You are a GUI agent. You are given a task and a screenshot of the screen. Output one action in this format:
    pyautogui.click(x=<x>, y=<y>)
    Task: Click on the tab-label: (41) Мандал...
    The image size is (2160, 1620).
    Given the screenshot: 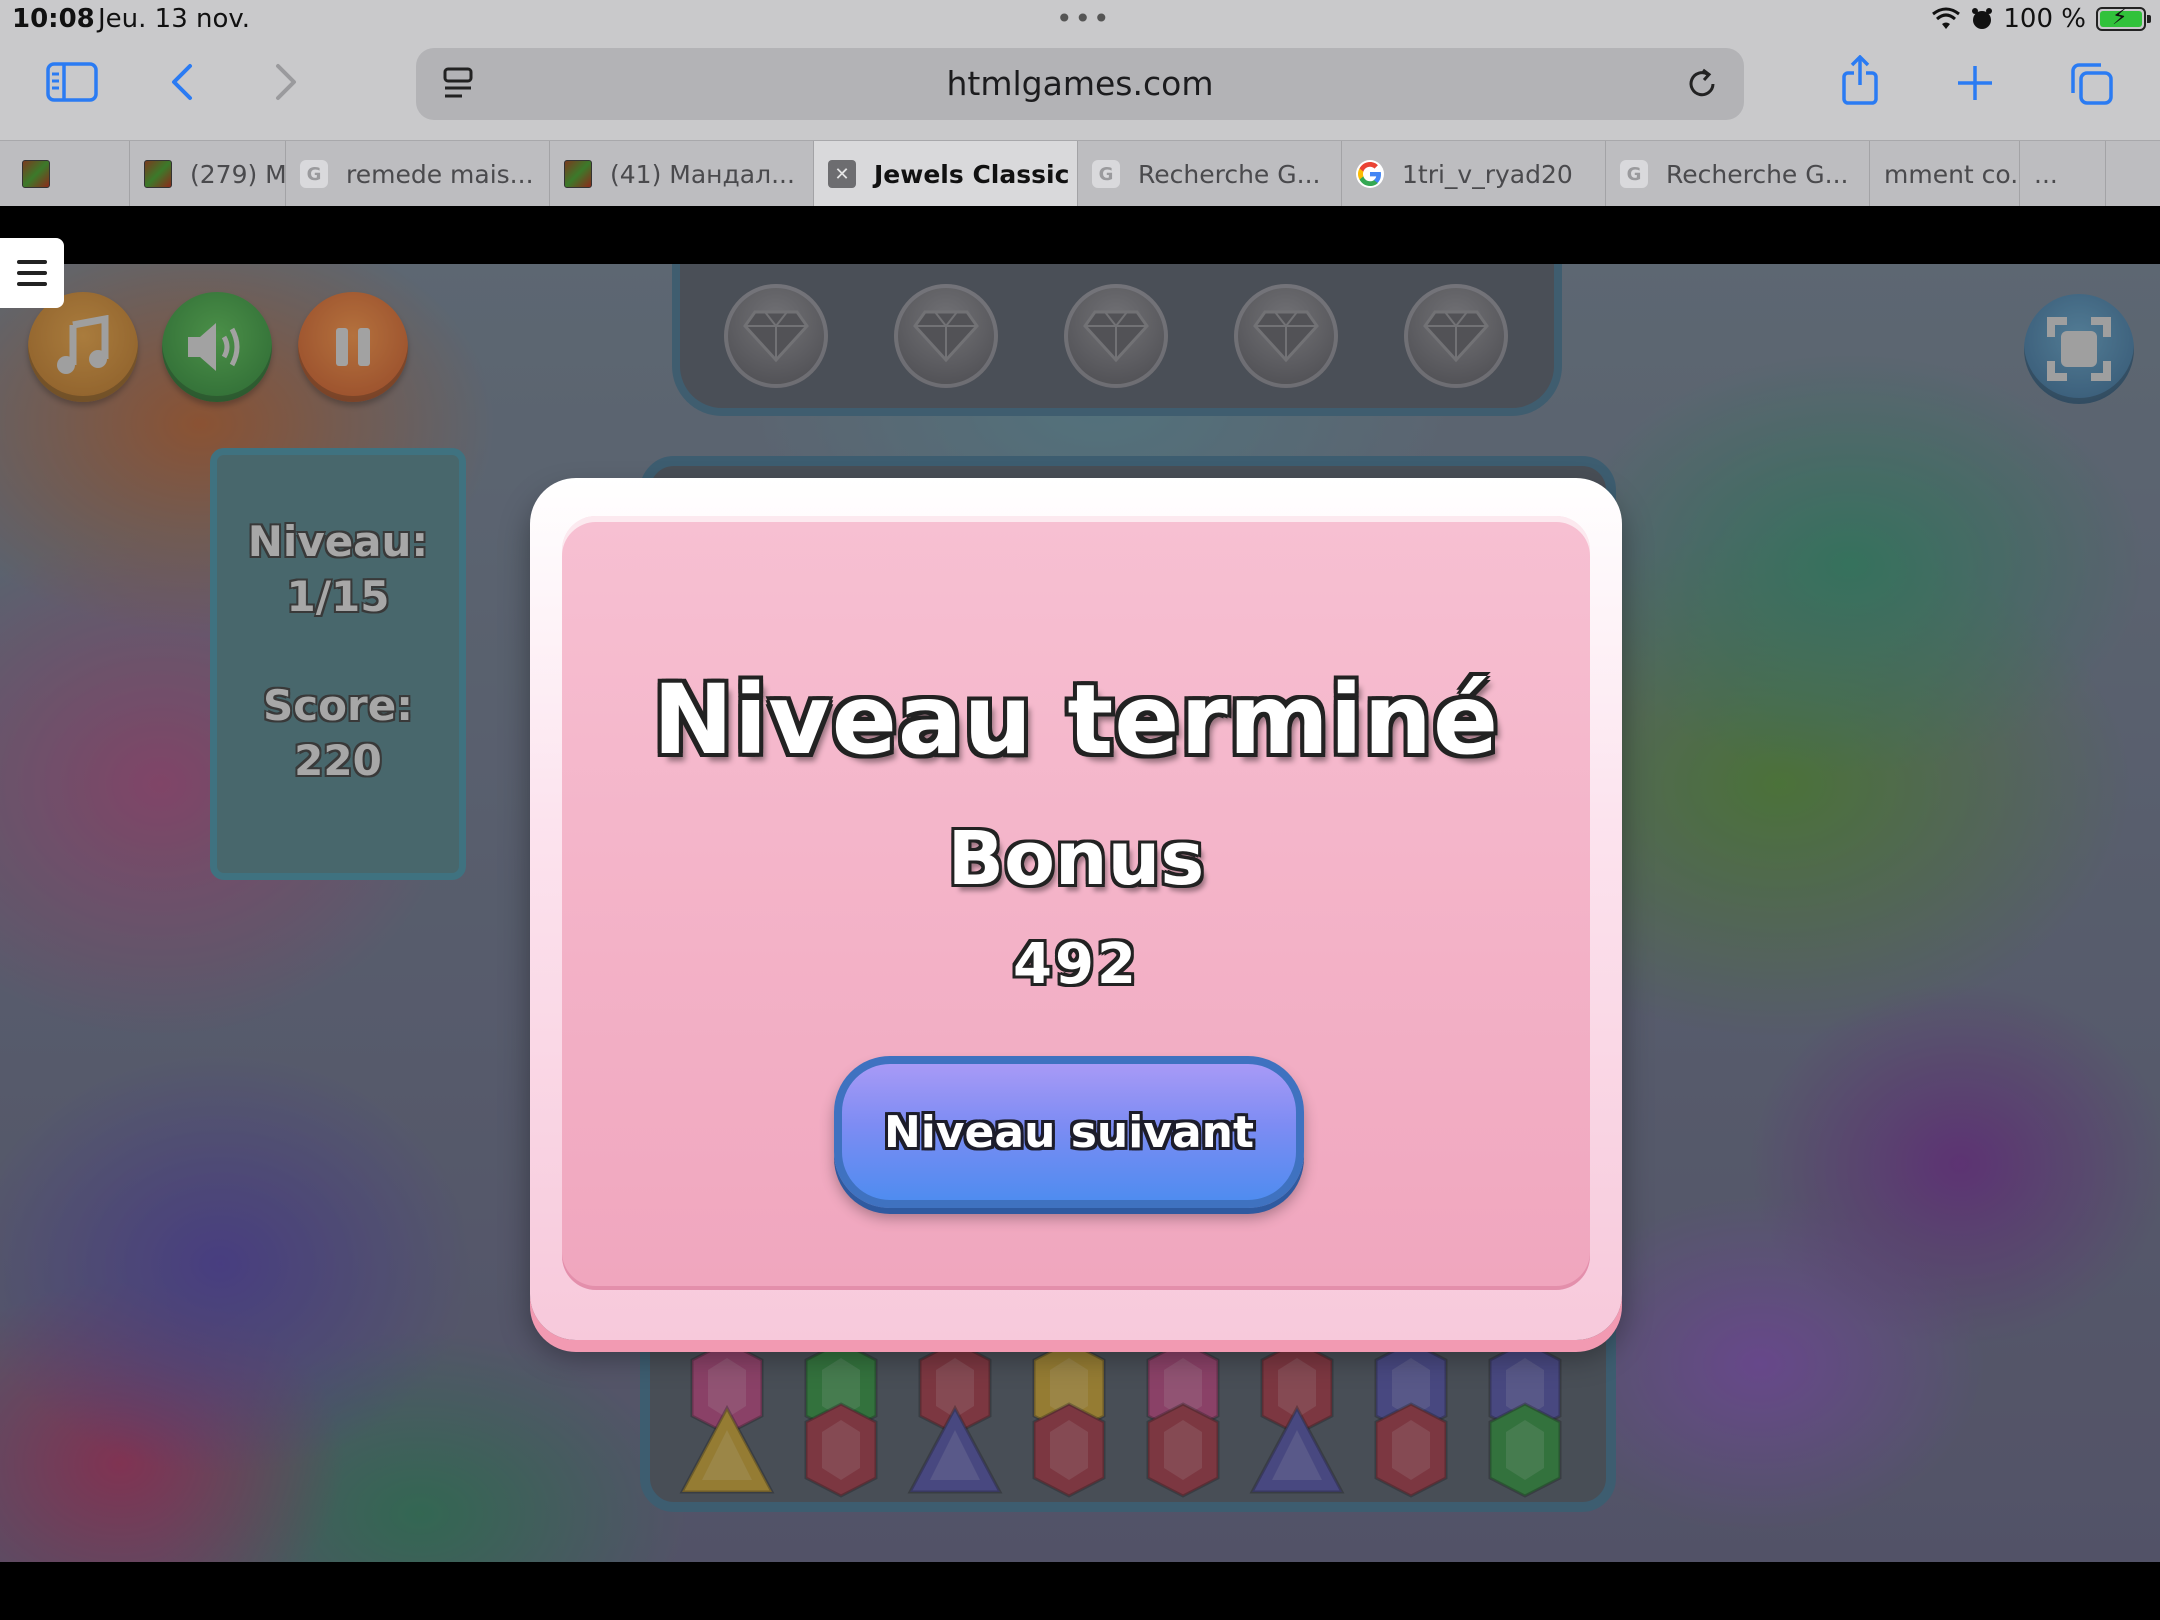 What is the action you would take?
    pyautogui.click(x=702, y=174)
    